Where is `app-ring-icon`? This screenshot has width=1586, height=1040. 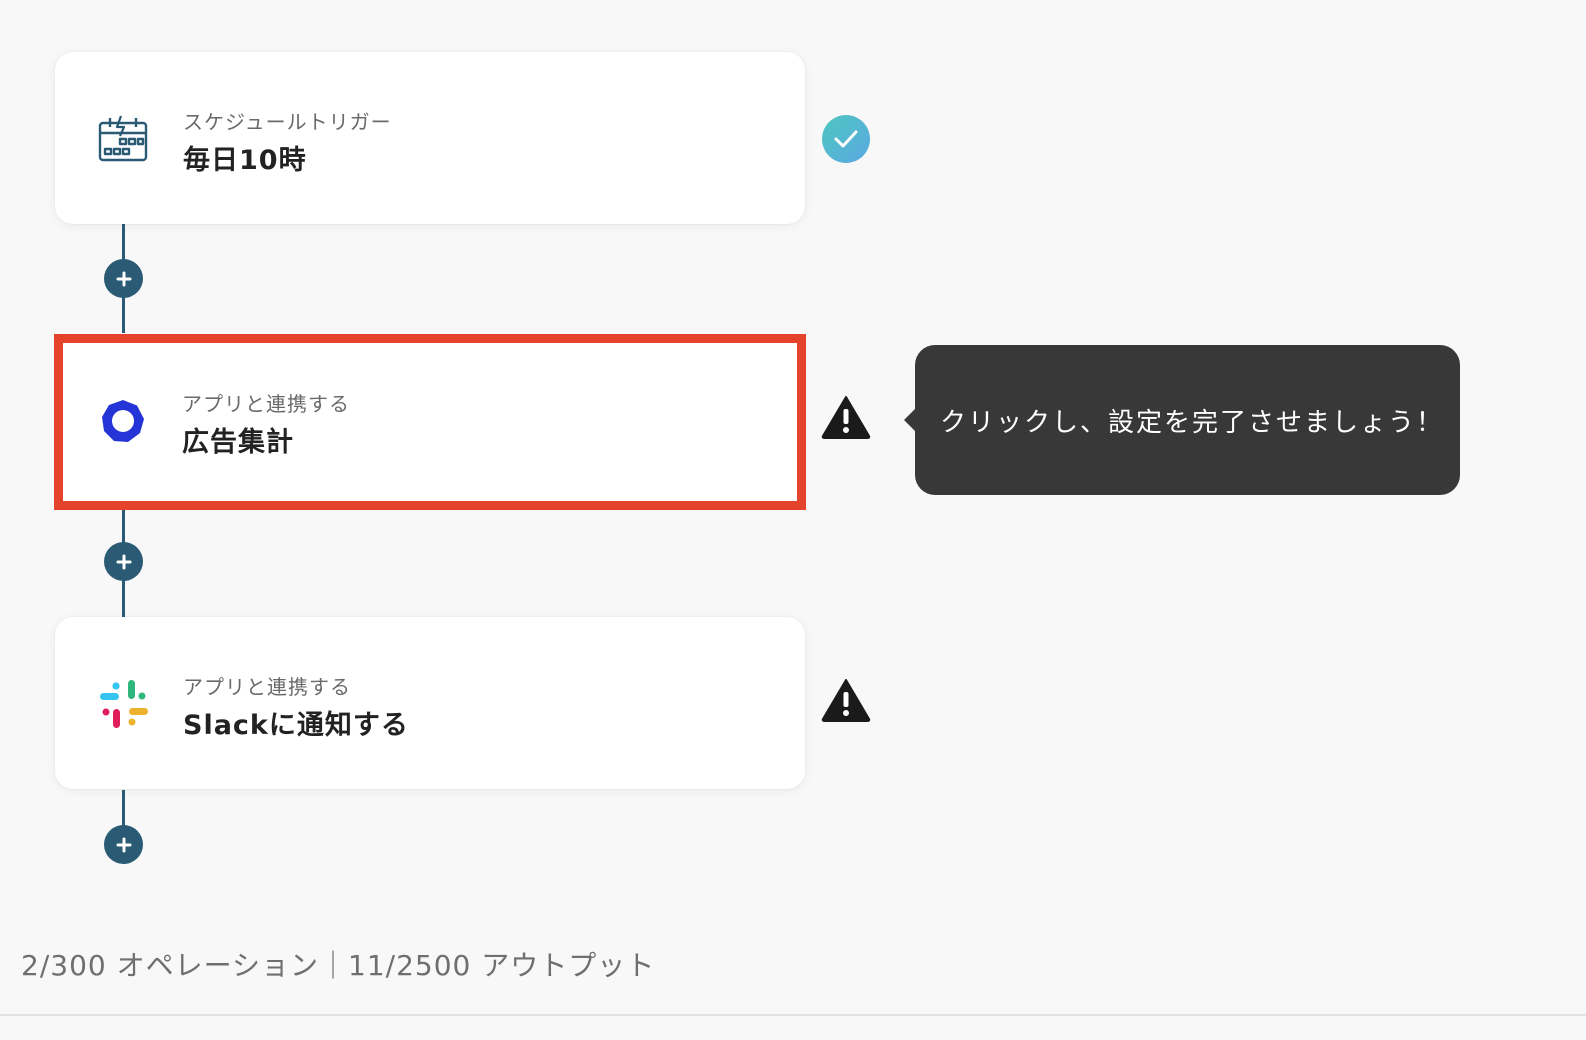 app-ring-icon is located at coordinates (123, 421).